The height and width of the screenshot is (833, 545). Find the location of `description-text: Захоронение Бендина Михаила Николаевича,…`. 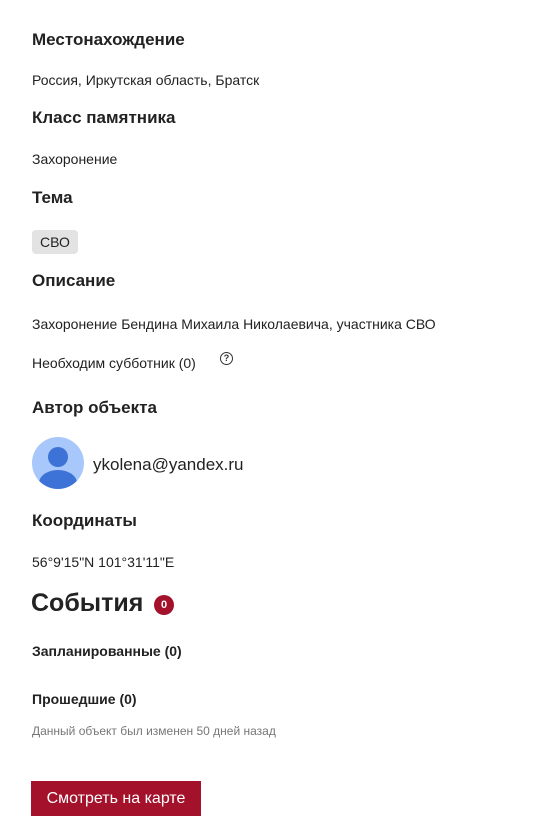

description-text: Захоронение Бендина Михаила Николаевича,… is located at coordinates (234, 324).